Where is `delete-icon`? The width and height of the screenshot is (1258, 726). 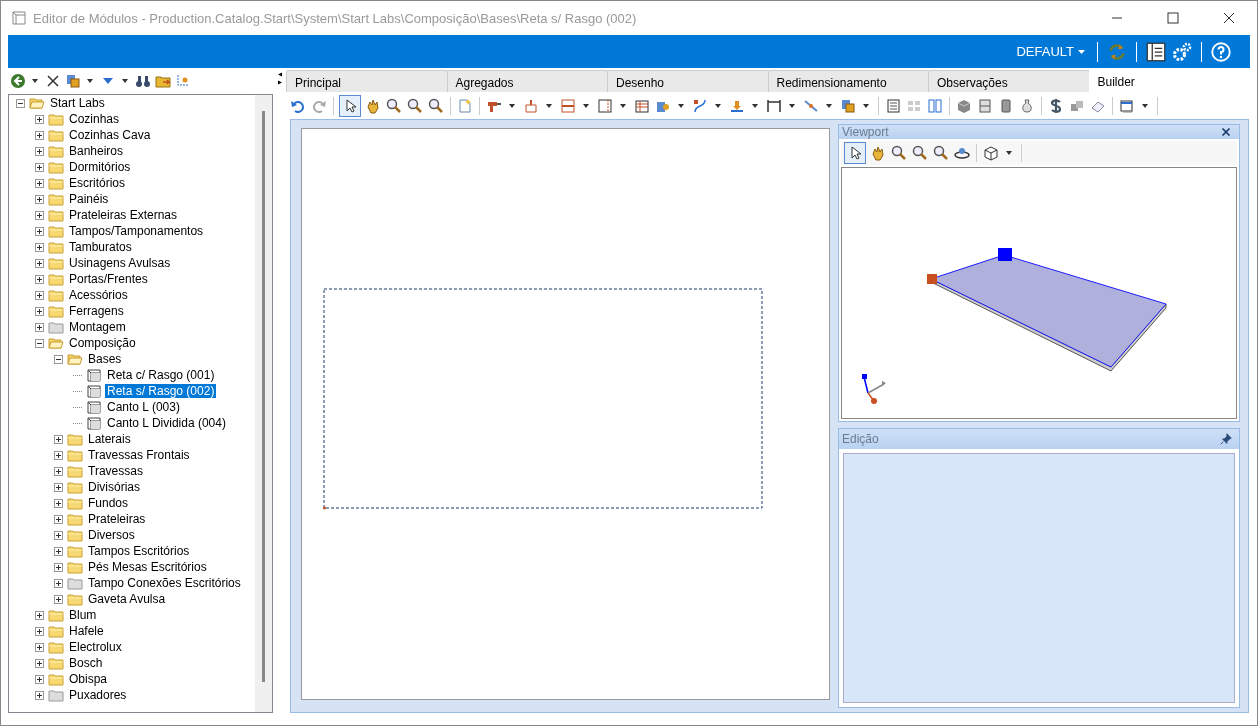
delete-icon is located at coordinates (53, 81).